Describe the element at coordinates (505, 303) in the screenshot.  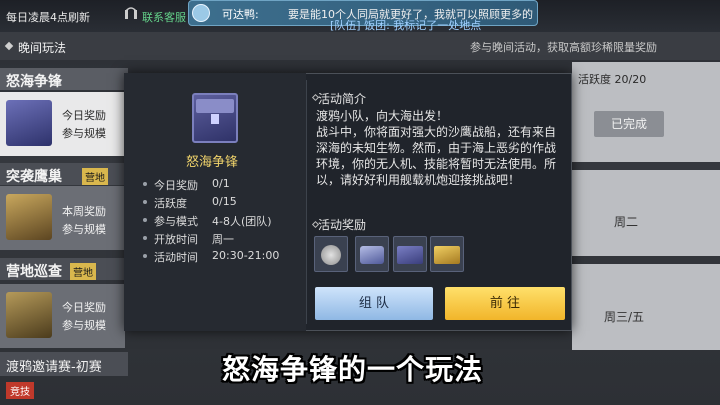
I see `go-button: 前 往` at that location.